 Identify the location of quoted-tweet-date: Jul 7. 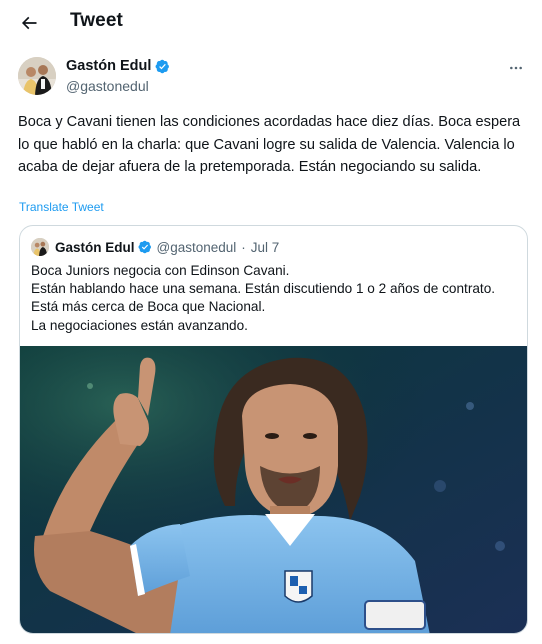
(265, 247).